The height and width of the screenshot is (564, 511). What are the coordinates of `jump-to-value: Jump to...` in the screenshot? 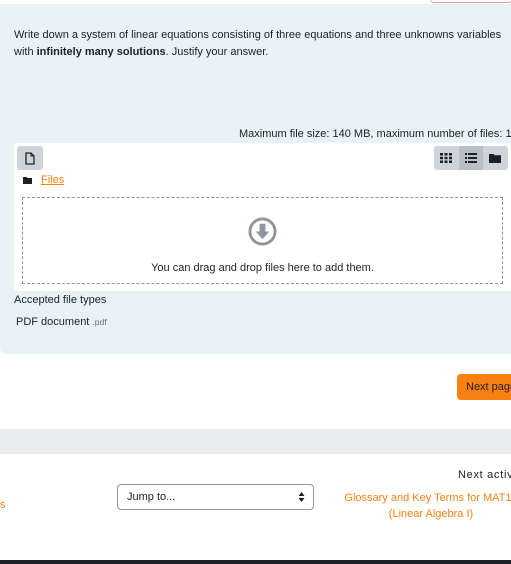 It's located at (151, 497).